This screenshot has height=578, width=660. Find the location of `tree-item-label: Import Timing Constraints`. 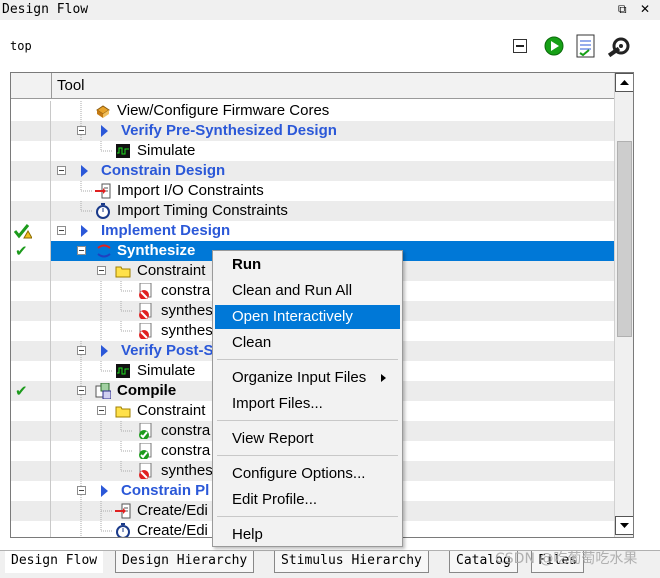

tree-item-label: Import Timing Constraints is located at coordinates (202, 210).